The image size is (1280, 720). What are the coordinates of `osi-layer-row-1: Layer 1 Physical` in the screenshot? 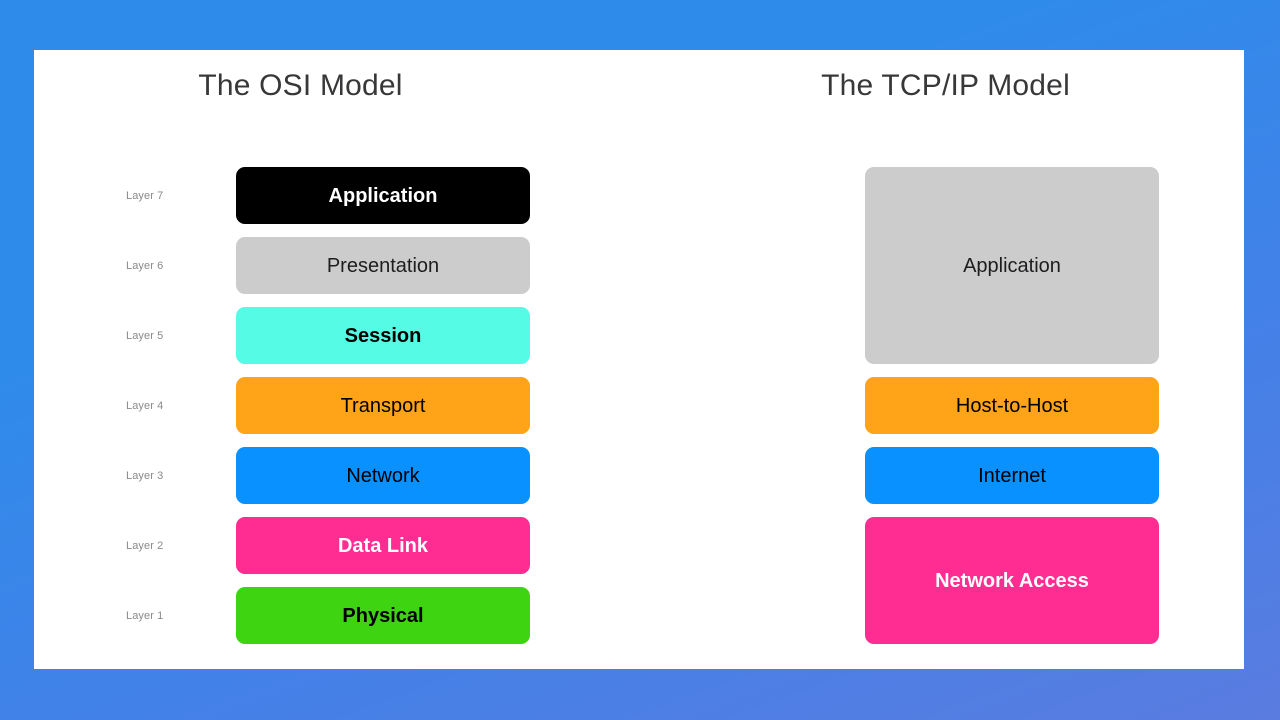 It's located at (328, 622).